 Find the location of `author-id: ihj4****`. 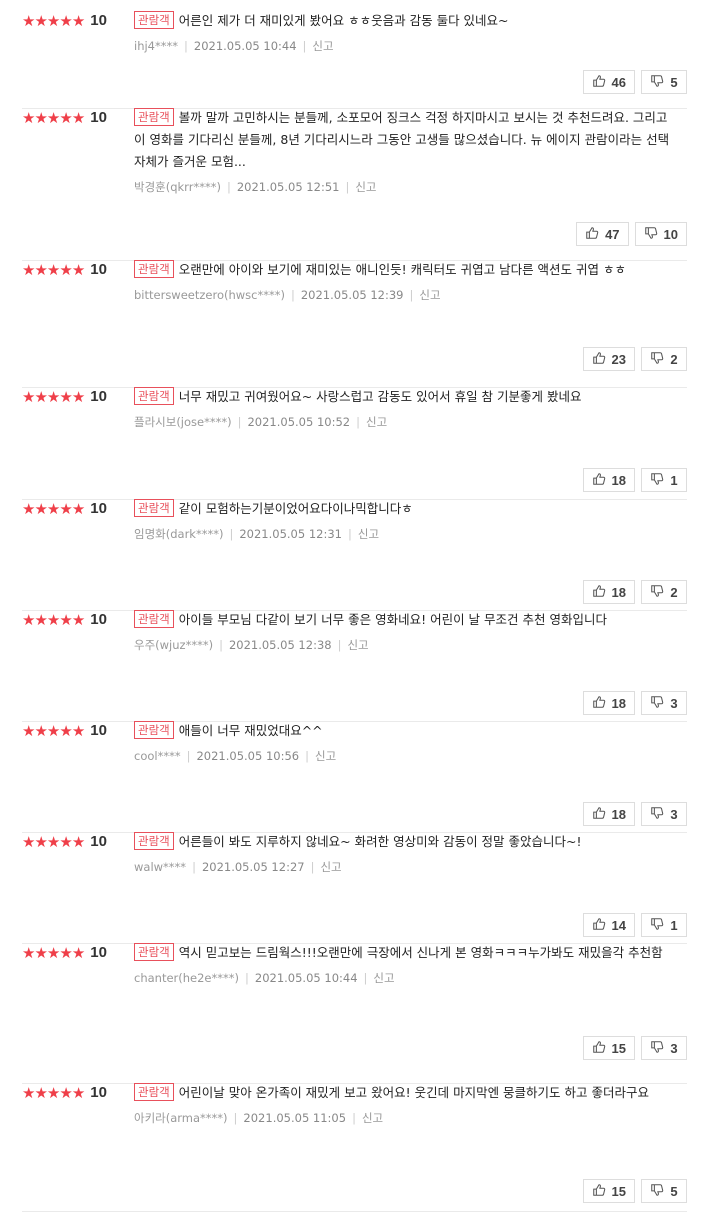

author-id: ihj4**** is located at coordinates (156, 46).